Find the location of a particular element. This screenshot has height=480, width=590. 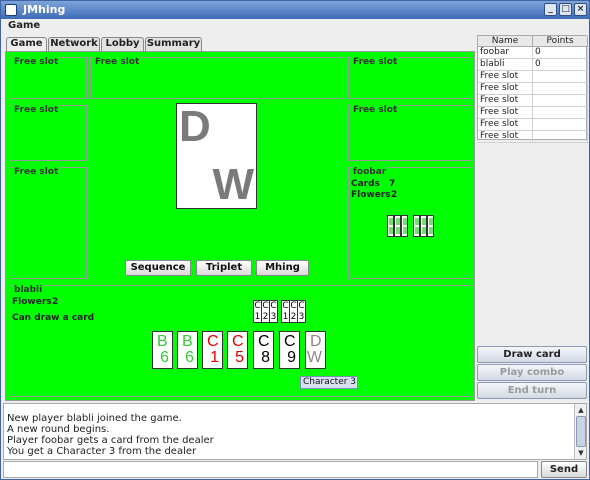

maximize-icon: □ is located at coordinates (565, 9).